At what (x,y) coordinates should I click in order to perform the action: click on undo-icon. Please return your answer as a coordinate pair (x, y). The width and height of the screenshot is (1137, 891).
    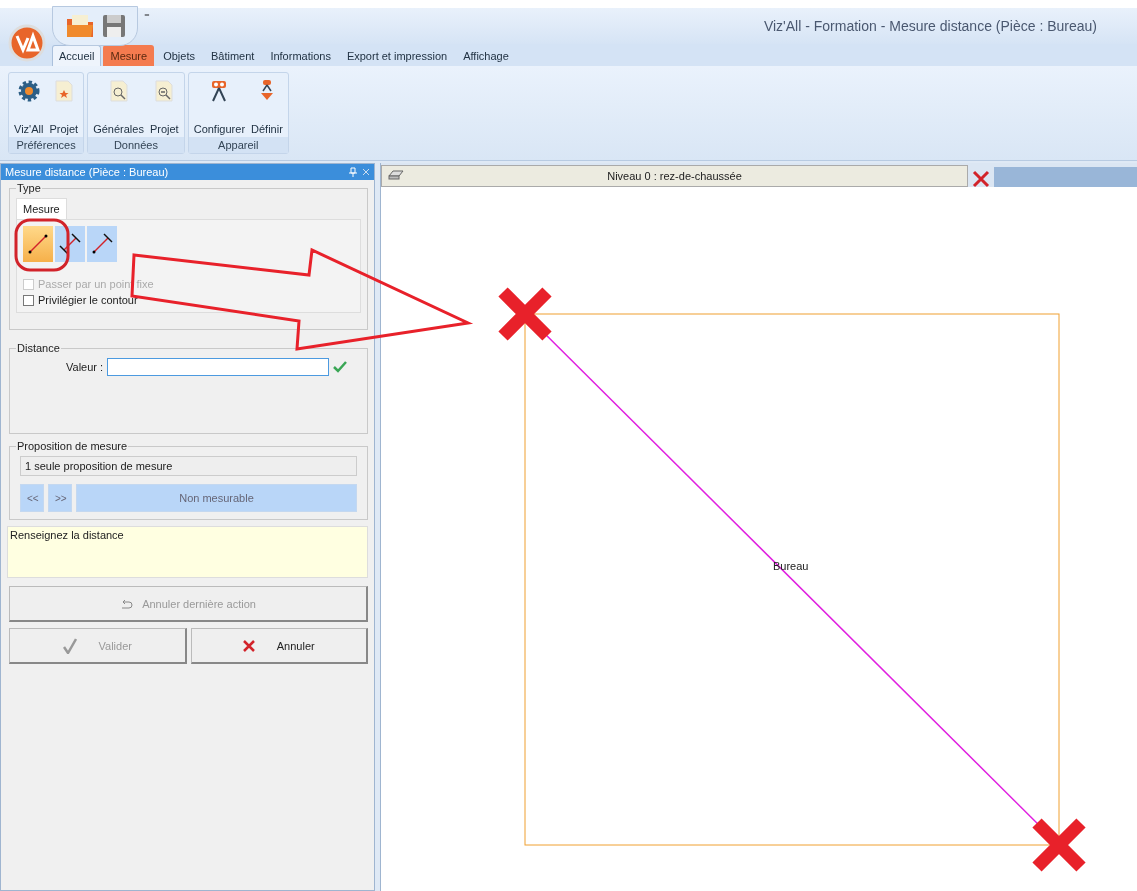
    Looking at the image, I should click on (127, 603).